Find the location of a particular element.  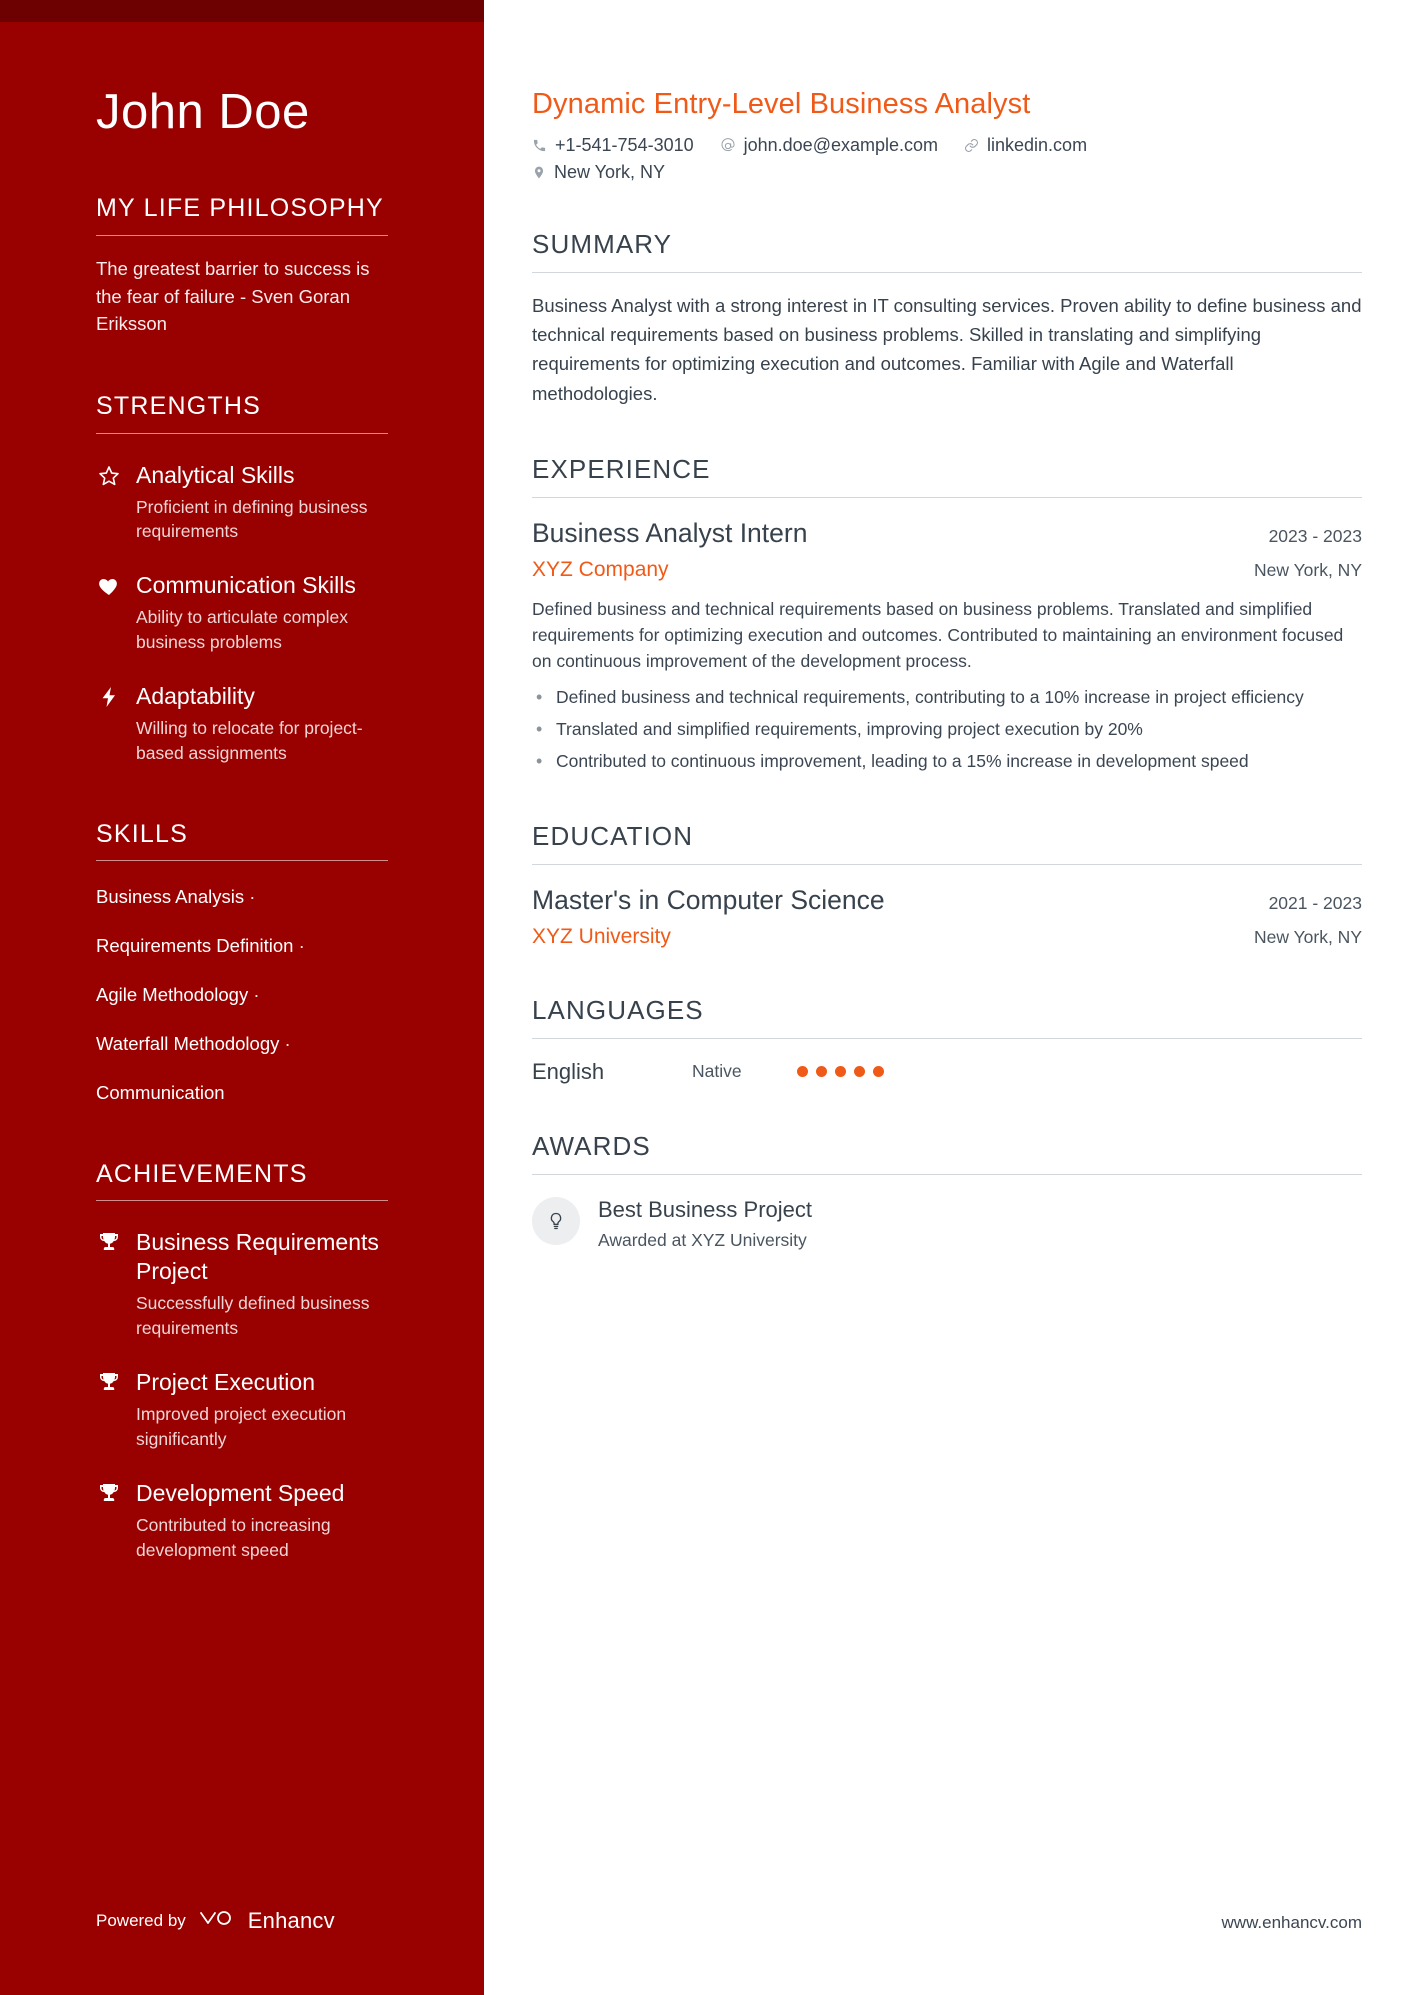

strength-title: Analytical Skills is located at coordinates (215, 474).